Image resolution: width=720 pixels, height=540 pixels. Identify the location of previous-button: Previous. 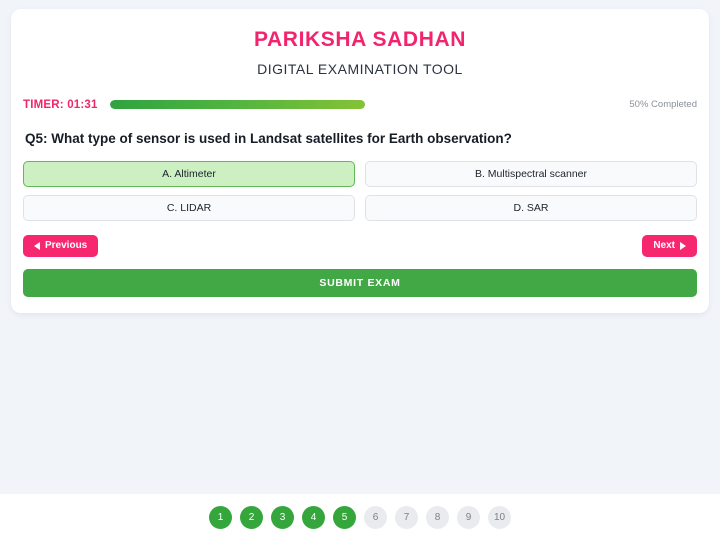
(61, 245).